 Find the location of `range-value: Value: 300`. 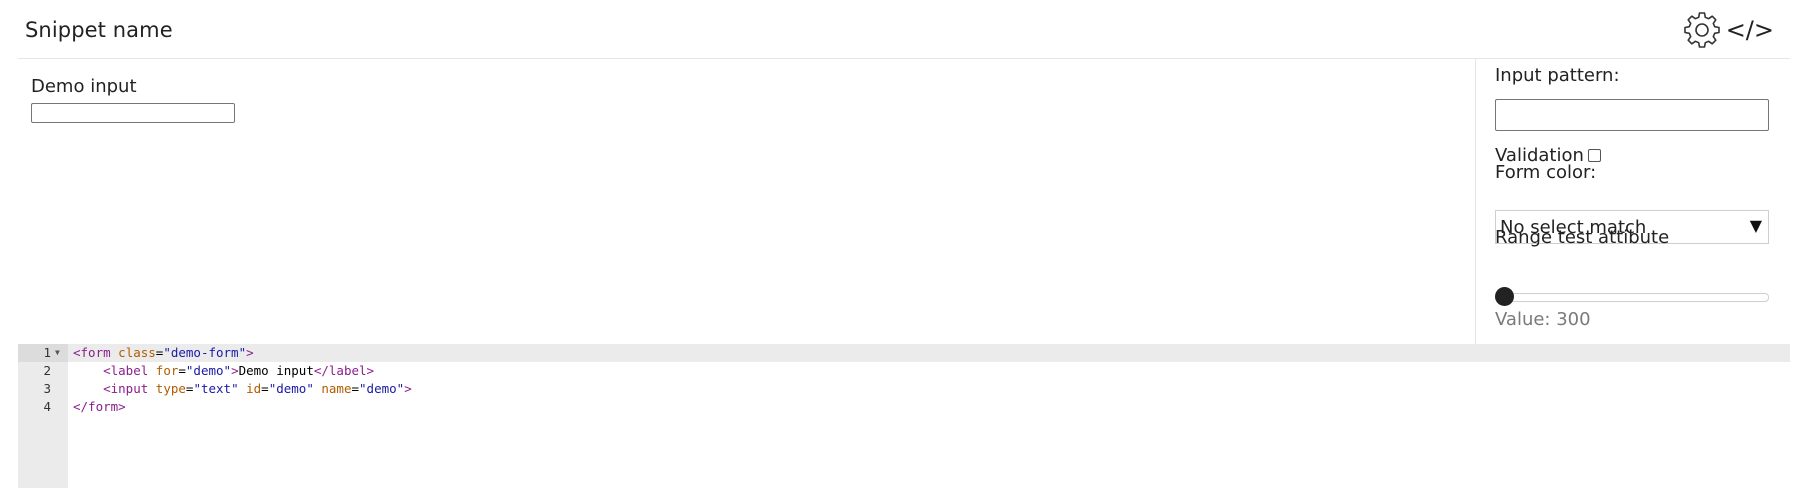

range-value: Value: 300 is located at coordinates (1543, 319).